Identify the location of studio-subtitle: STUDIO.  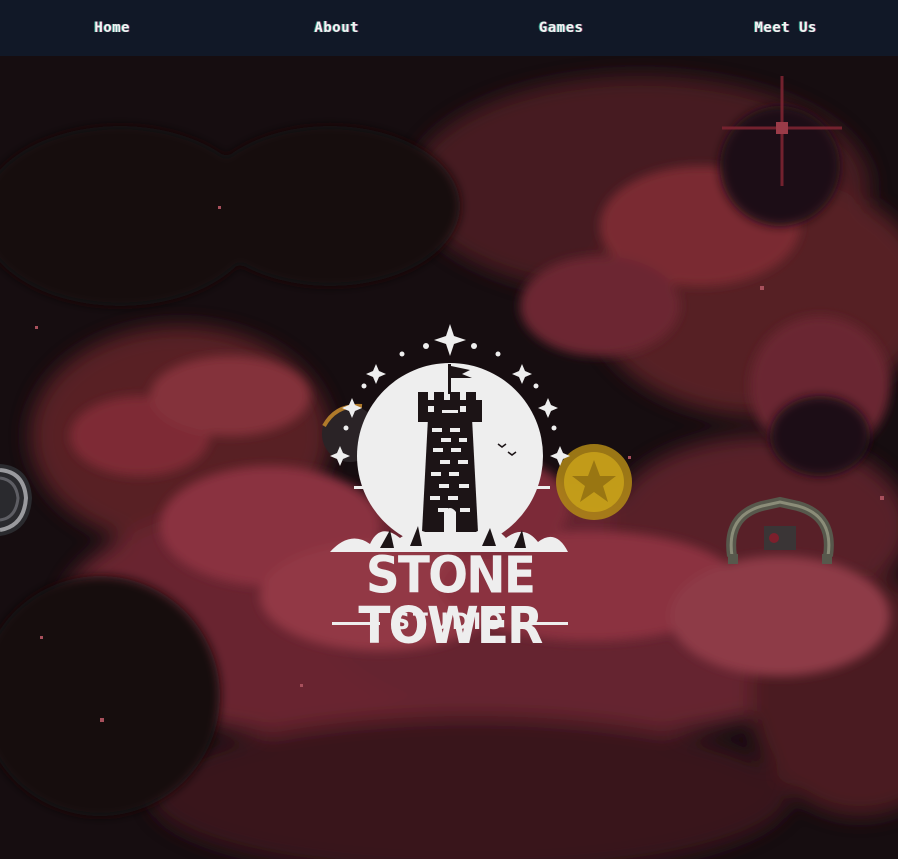
(450, 622).